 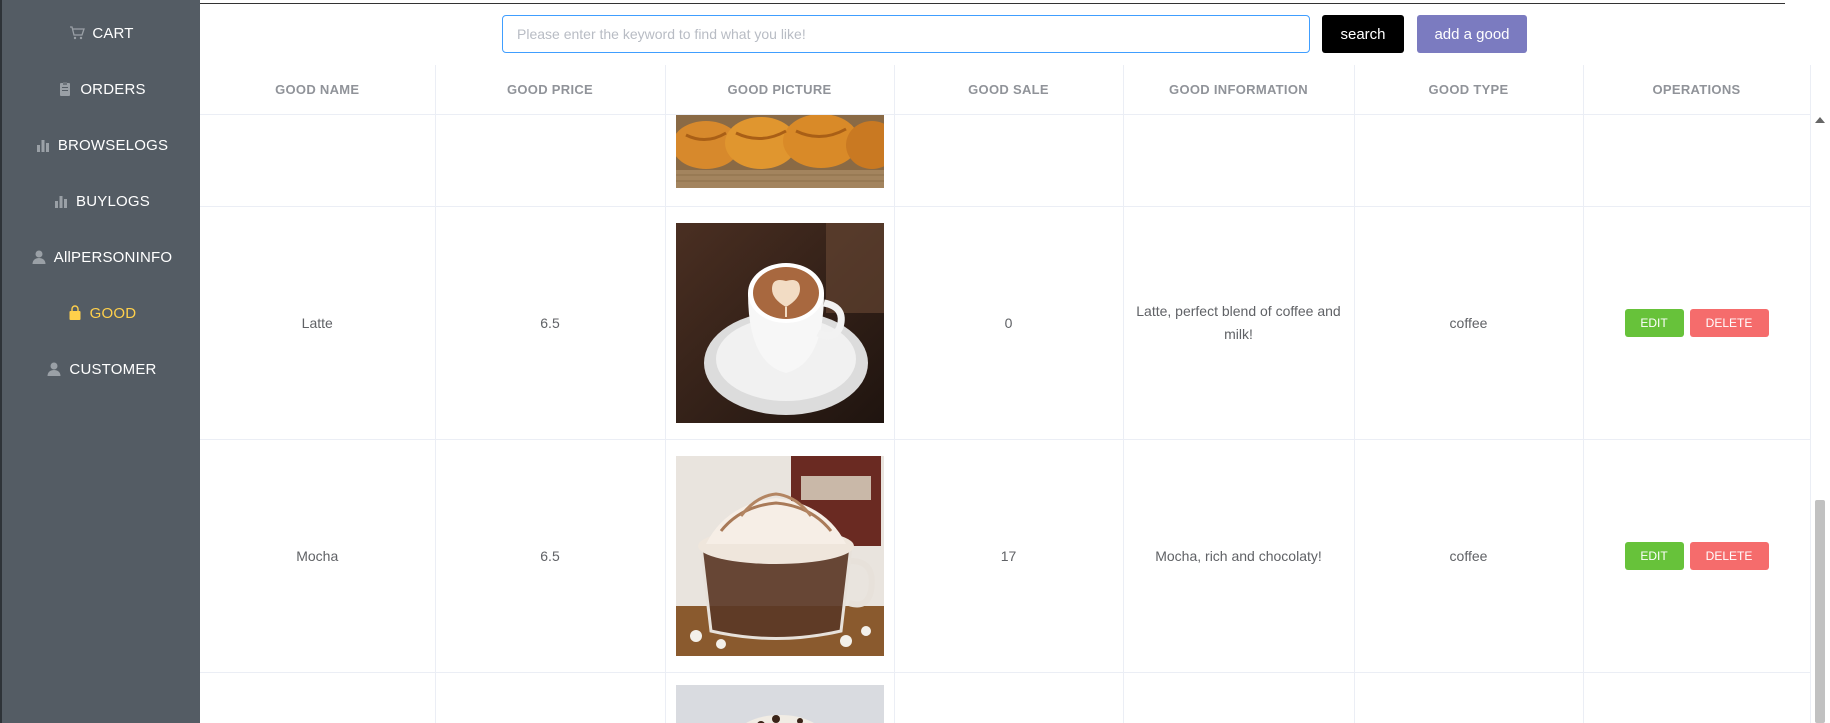 I want to click on sidebar-item-browselogs: BROWSELOGS, so click(x=101, y=145).